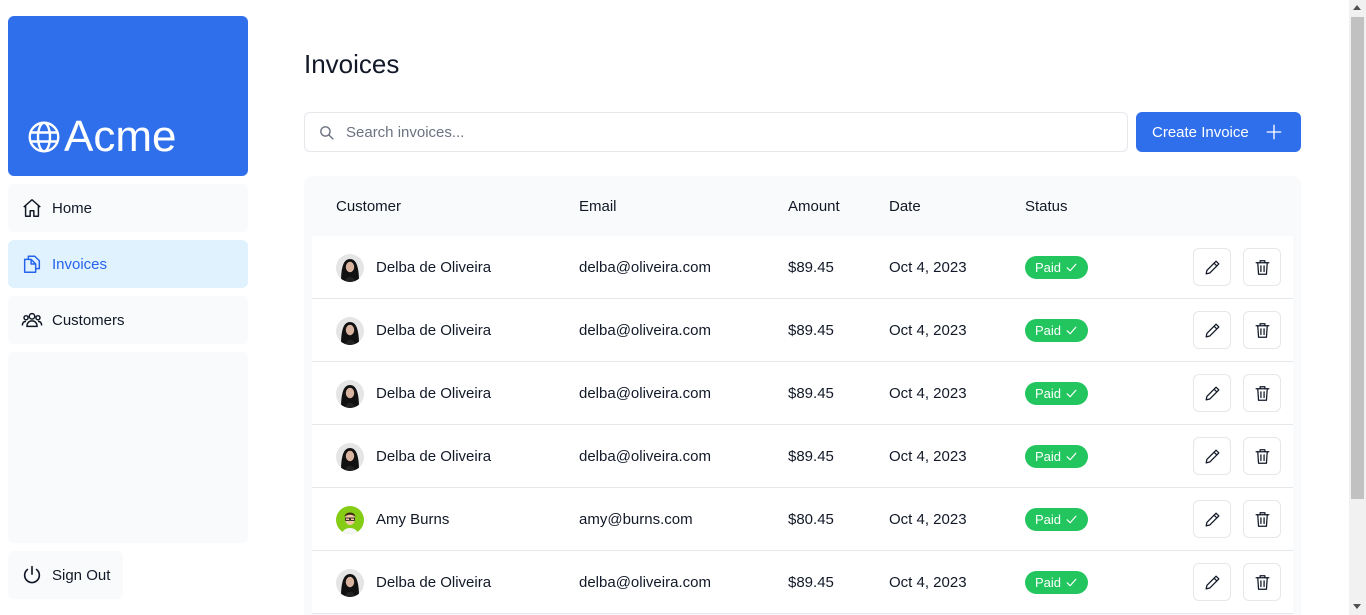  What do you see at coordinates (1357, 606) in the screenshot?
I see `scroll-down-arrow` at bounding box center [1357, 606].